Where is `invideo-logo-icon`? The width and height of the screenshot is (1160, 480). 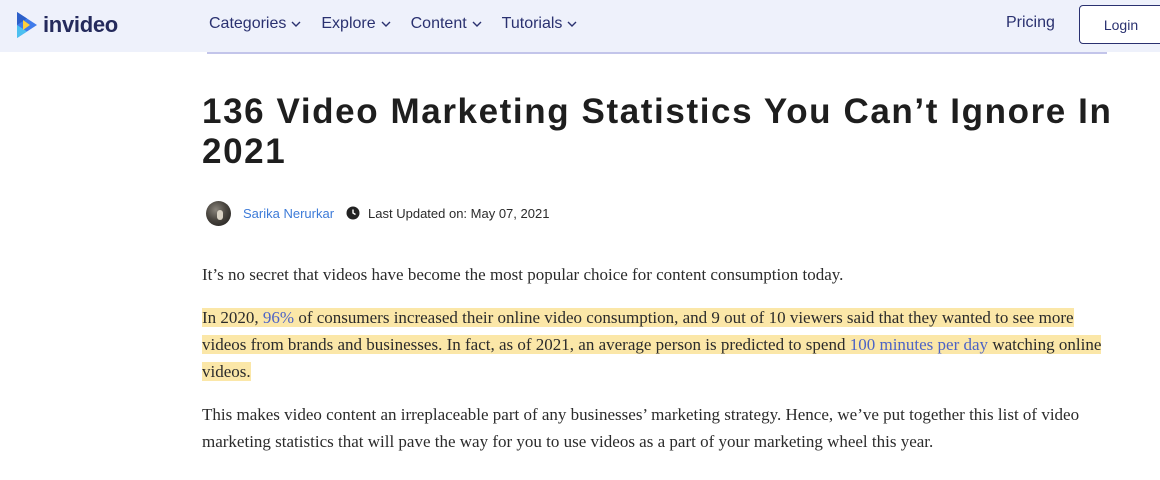
invideo-logo-icon is located at coordinates (27, 25).